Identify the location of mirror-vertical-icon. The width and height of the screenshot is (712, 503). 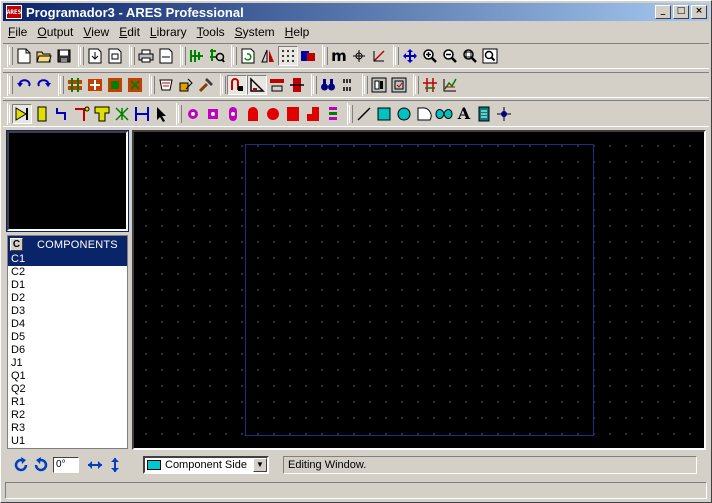
(115, 465).